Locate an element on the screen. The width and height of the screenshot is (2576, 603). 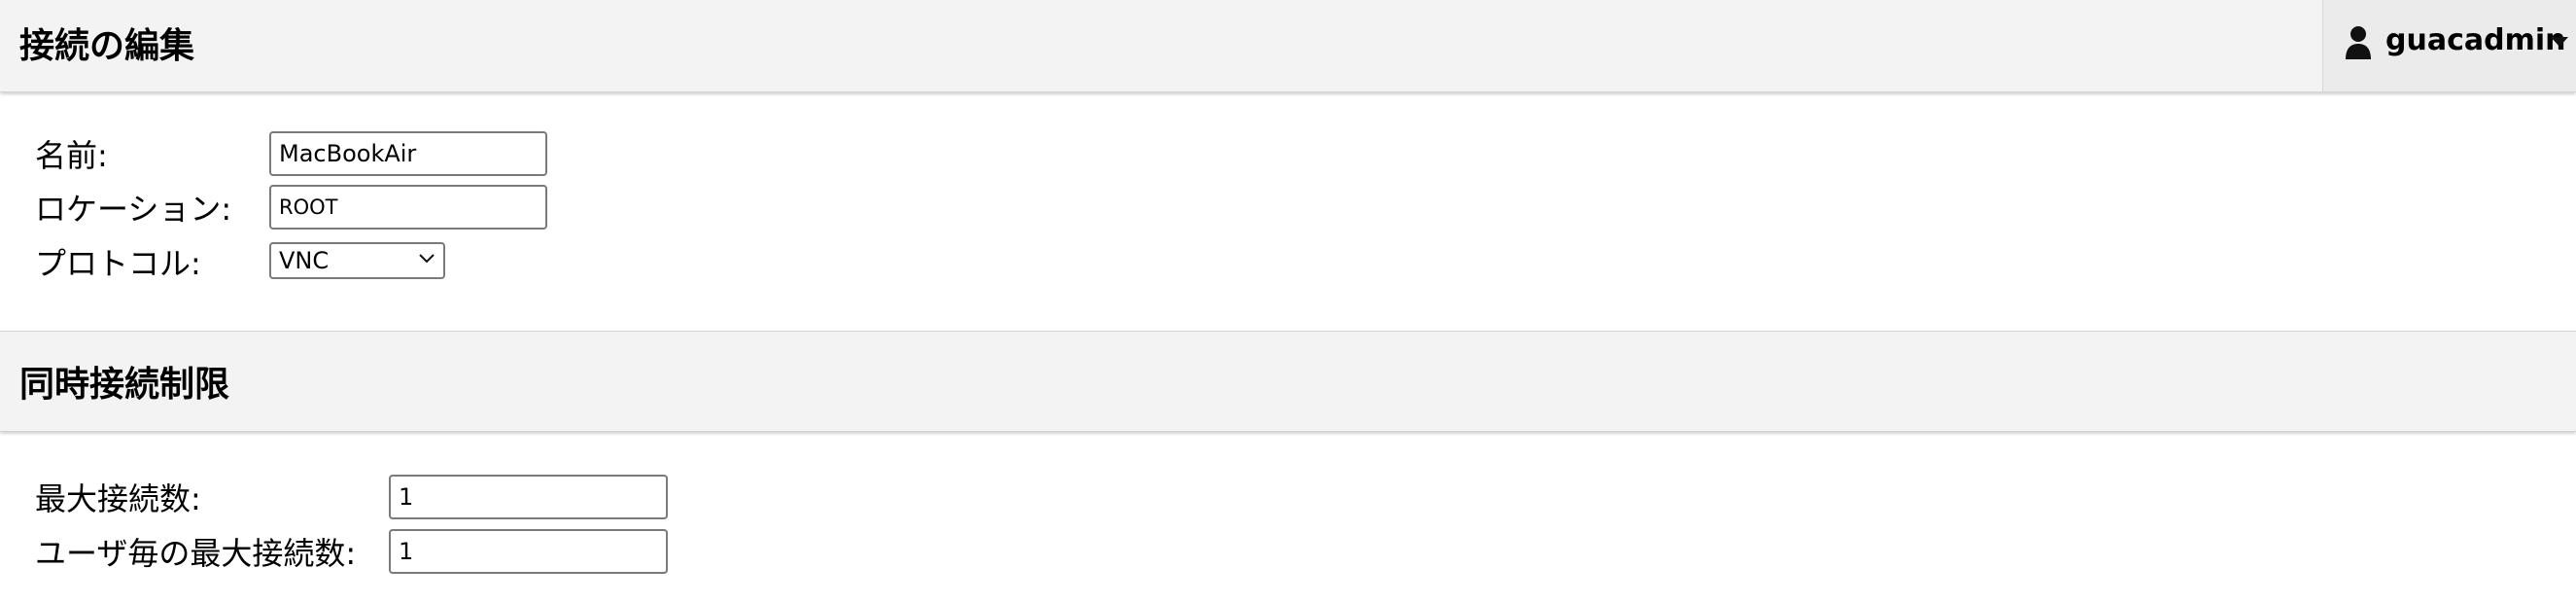
max-per-user-input is located at coordinates (528, 551).